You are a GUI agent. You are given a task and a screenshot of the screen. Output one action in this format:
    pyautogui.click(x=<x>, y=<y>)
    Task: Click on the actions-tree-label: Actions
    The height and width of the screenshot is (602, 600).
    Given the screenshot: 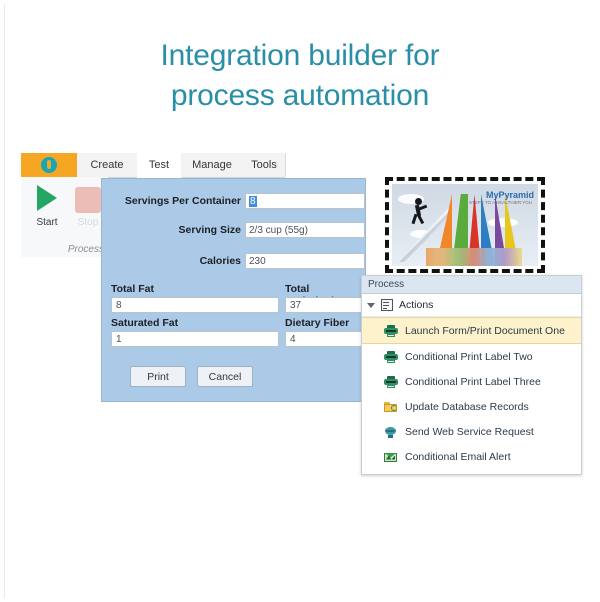 What is the action you would take?
    pyautogui.click(x=416, y=305)
    